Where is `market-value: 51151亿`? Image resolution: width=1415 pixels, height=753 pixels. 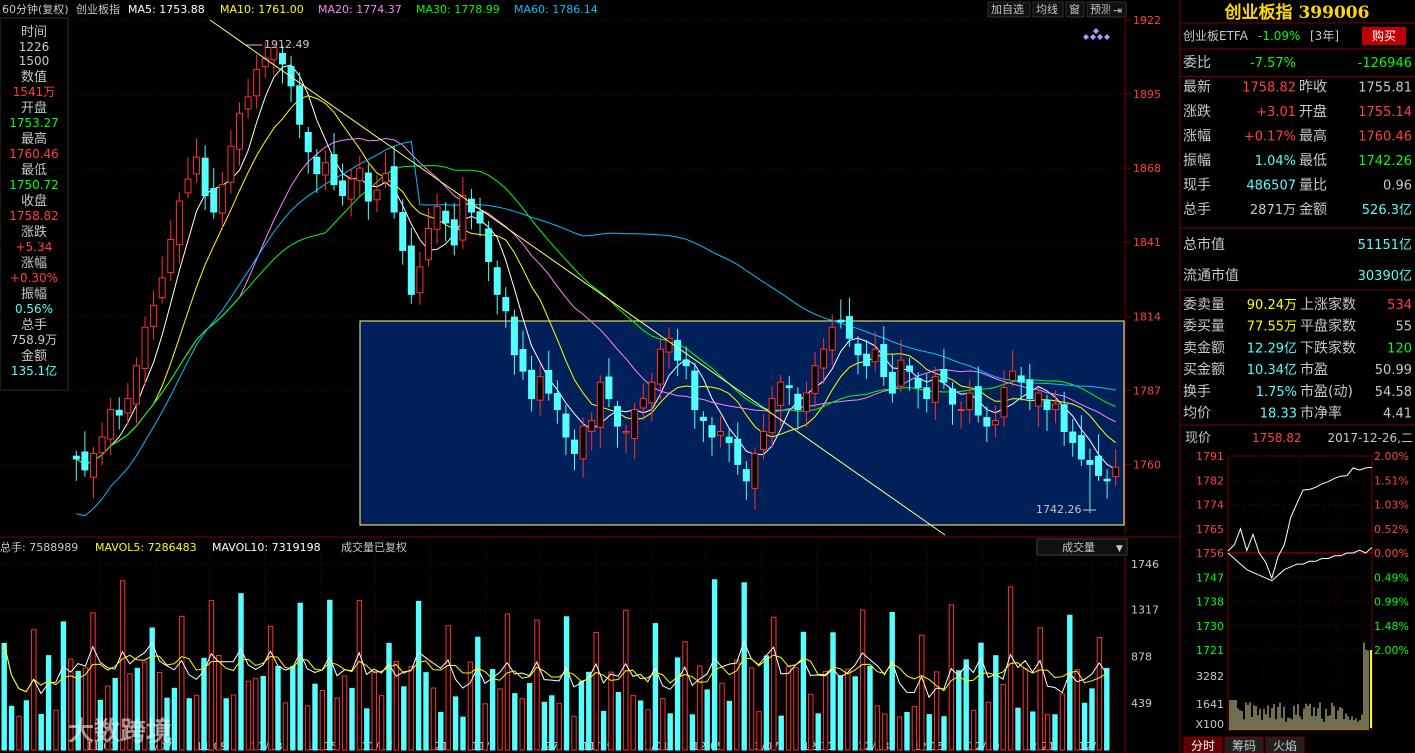 market-value: 51151亿 is located at coordinates (1385, 245).